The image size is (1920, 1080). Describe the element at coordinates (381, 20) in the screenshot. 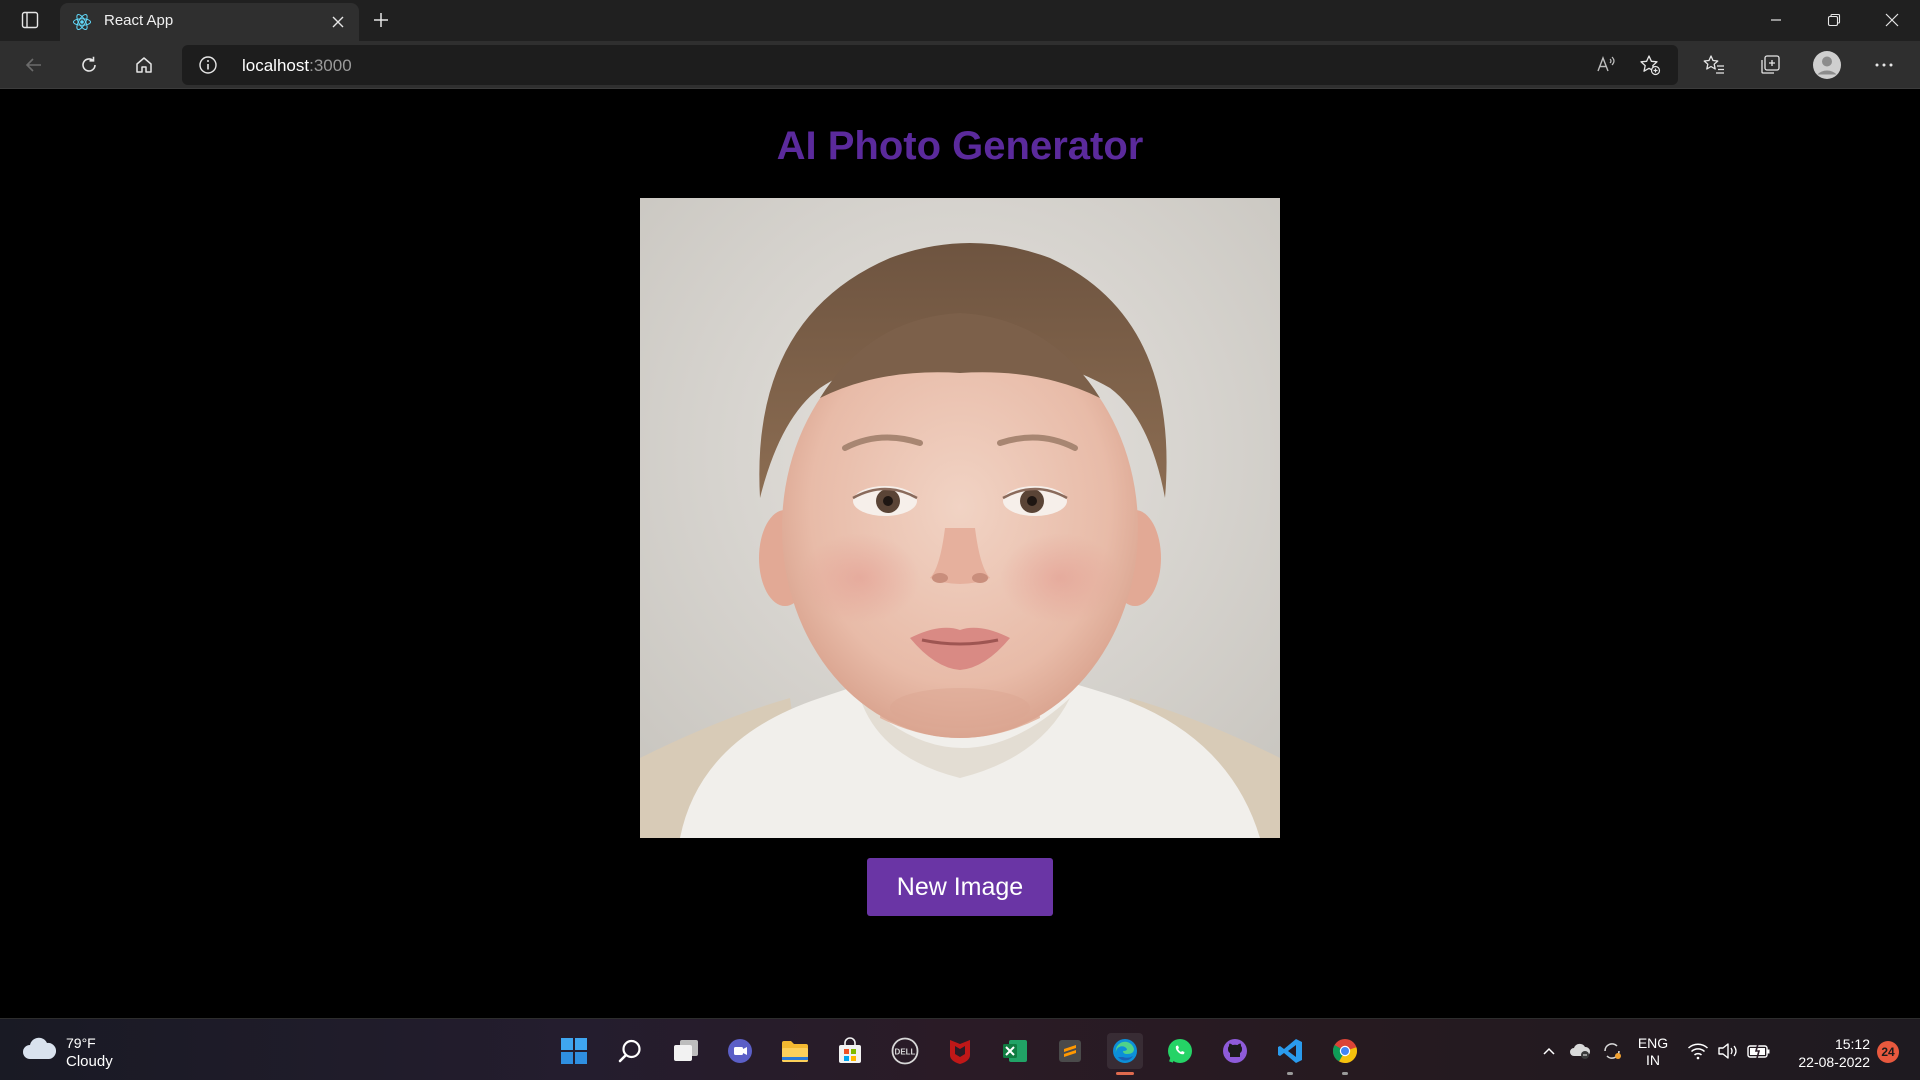

I see `new-tab-button` at that location.